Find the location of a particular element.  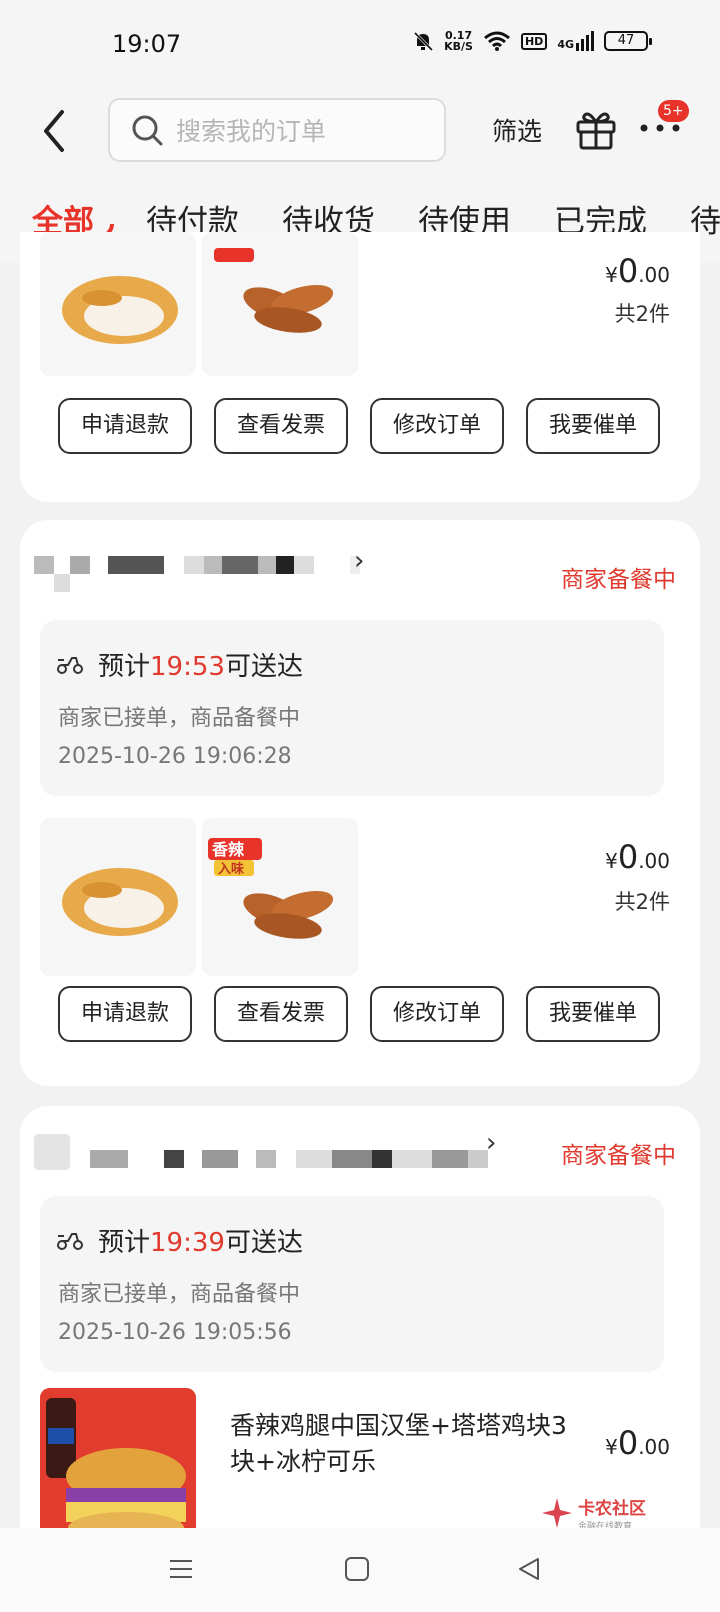

search-icon is located at coordinates (147, 130).